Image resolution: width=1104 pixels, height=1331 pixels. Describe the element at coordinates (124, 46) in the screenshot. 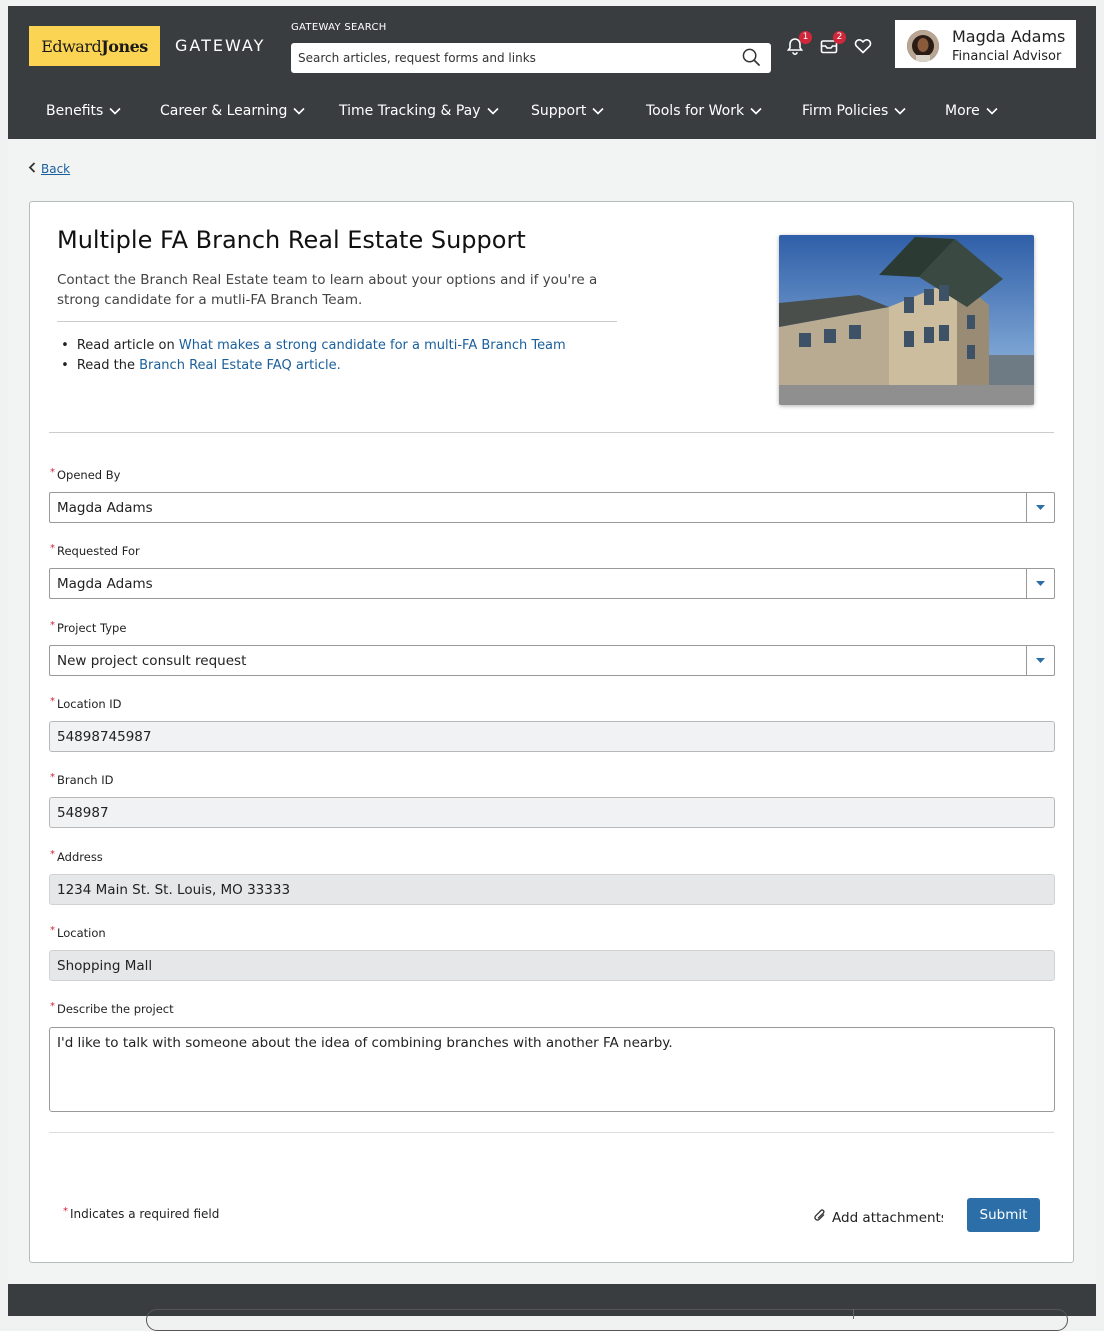

I see `logo-text-jones: Jones` at that location.